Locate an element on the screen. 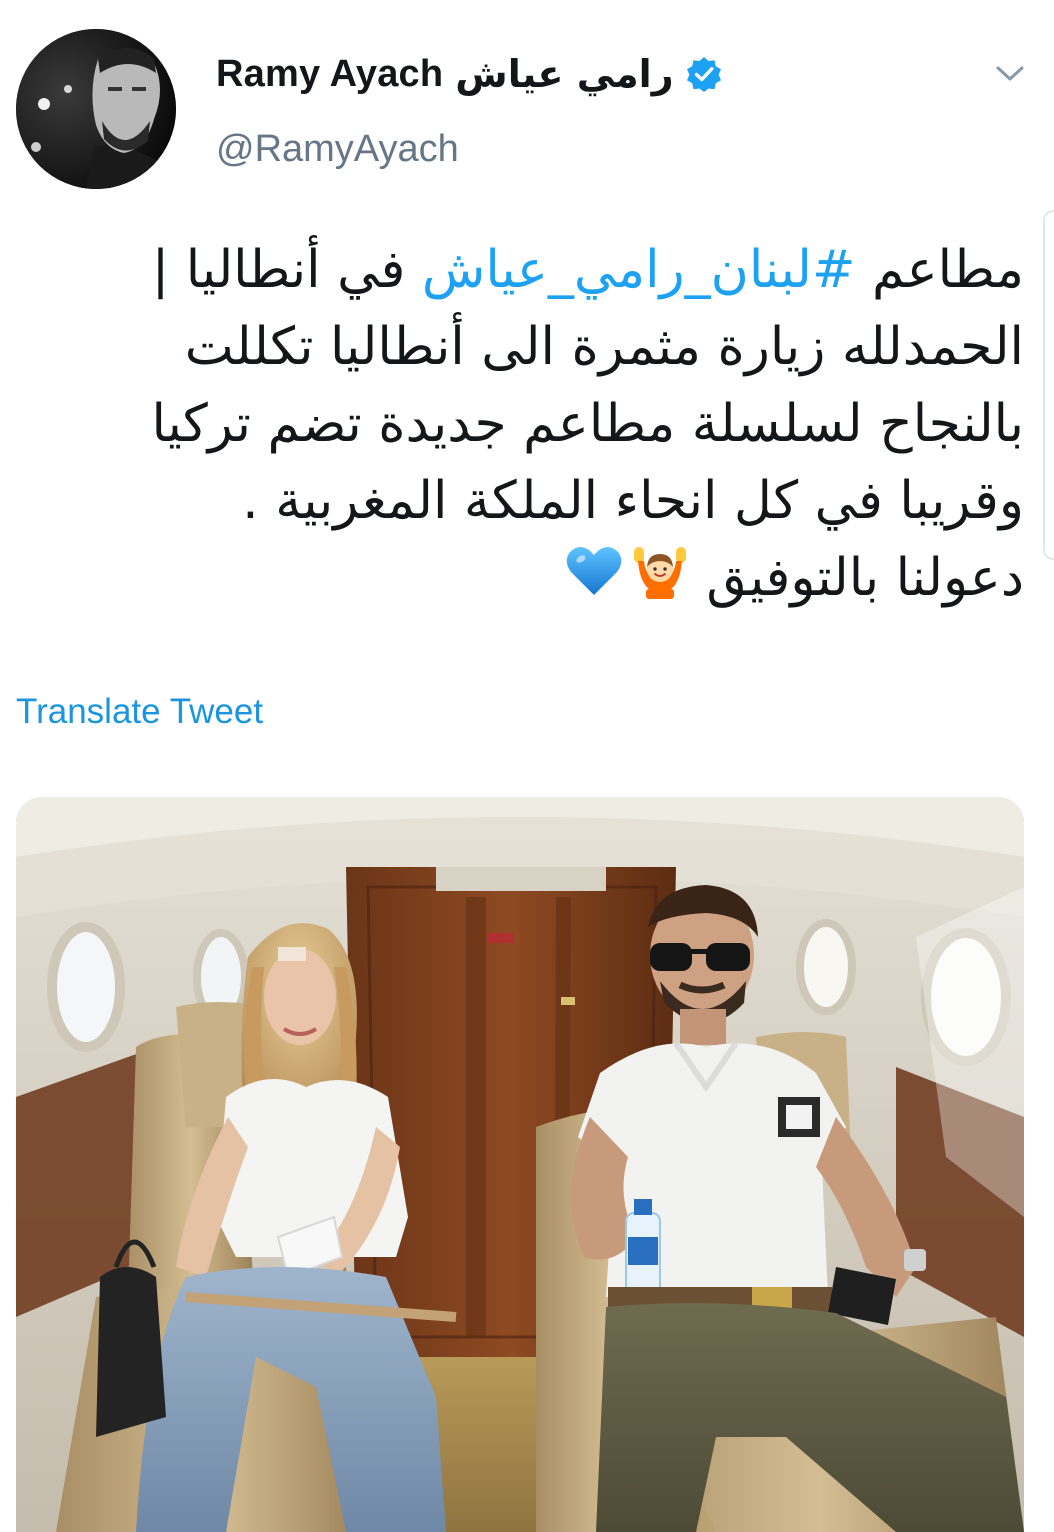 The image size is (1054, 1532). verified-badge-icon is located at coordinates (704, 74).